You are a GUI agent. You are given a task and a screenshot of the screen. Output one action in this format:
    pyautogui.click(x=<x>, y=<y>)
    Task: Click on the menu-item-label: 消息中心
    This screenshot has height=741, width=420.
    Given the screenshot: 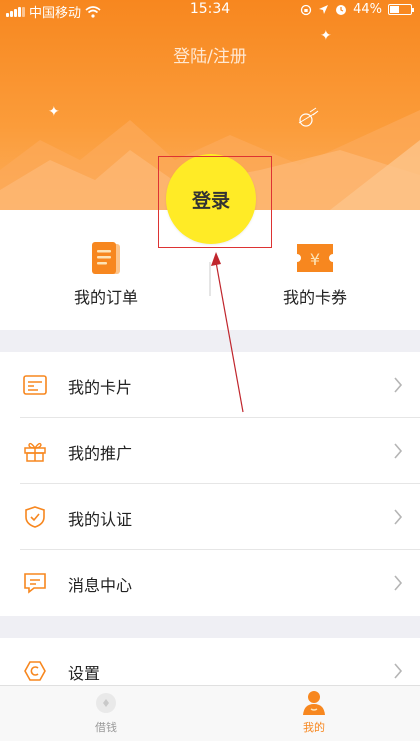 What is the action you would take?
    pyautogui.click(x=100, y=585)
    